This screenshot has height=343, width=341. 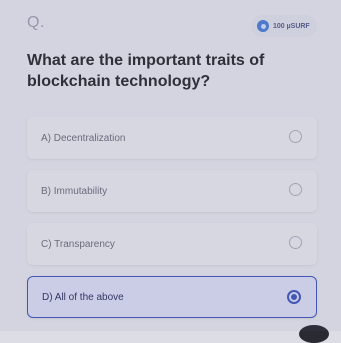 I want to click on question-marker: Q., so click(x=36, y=22).